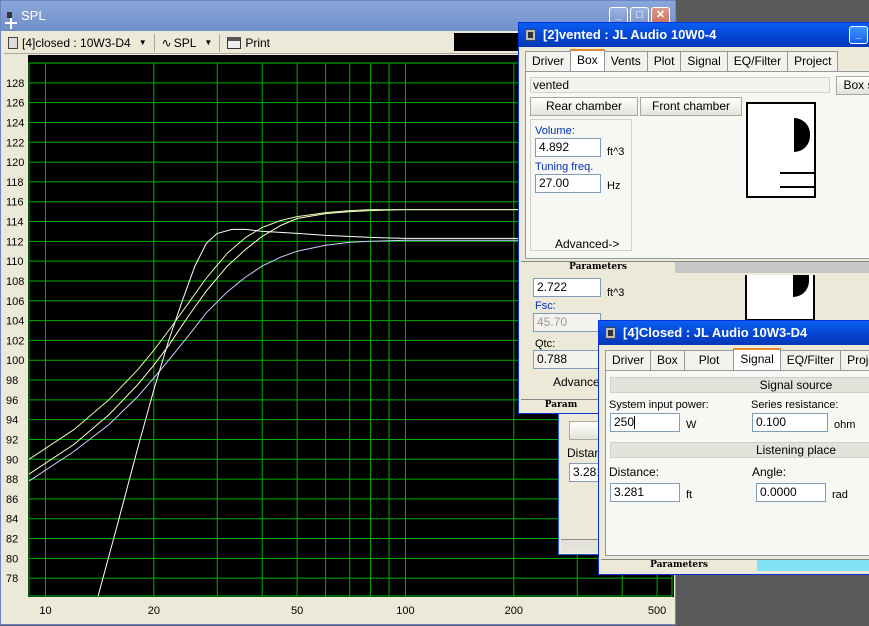 This screenshot has height=626, width=869. What do you see at coordinates (630, 34) in the screenshot?
I see `vented-title: [2]vented : JL Audio 10W0-4` at bounding box center [630, 34].